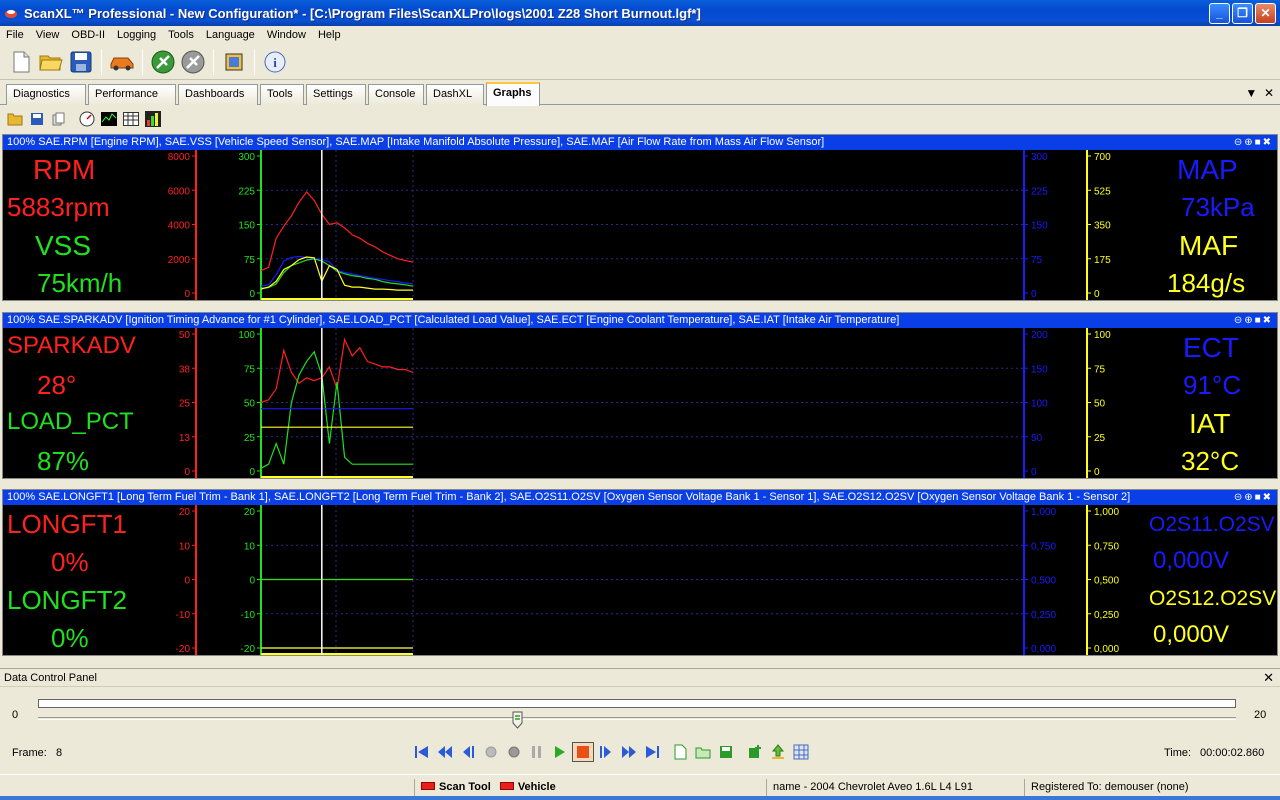 The image size is (1280, 800). Describe the element at coordinates (46, 94) in the screenshot. I see `tab-diagnostics: Diagnostics` at that location.